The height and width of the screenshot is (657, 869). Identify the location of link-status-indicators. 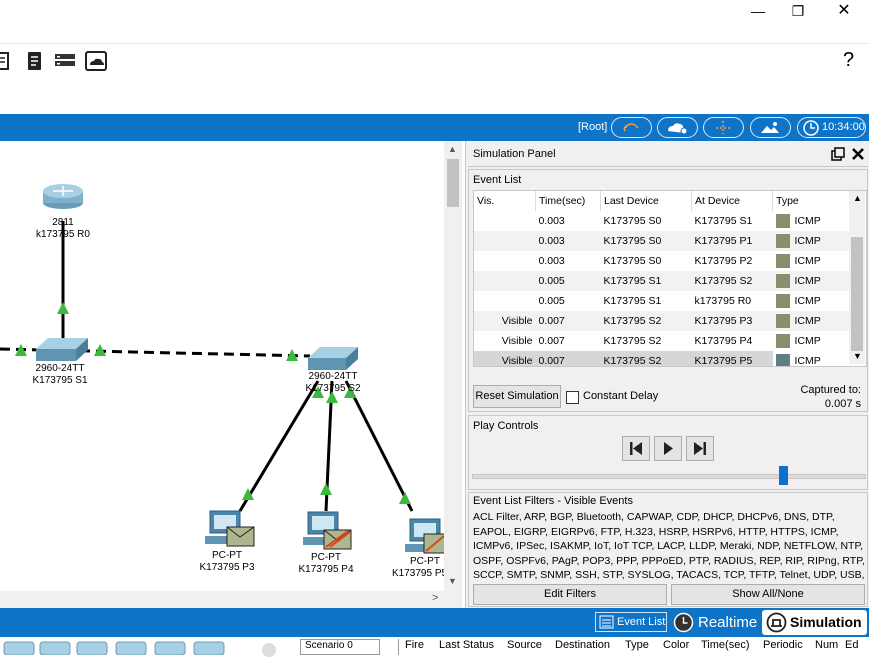
(213, 403).